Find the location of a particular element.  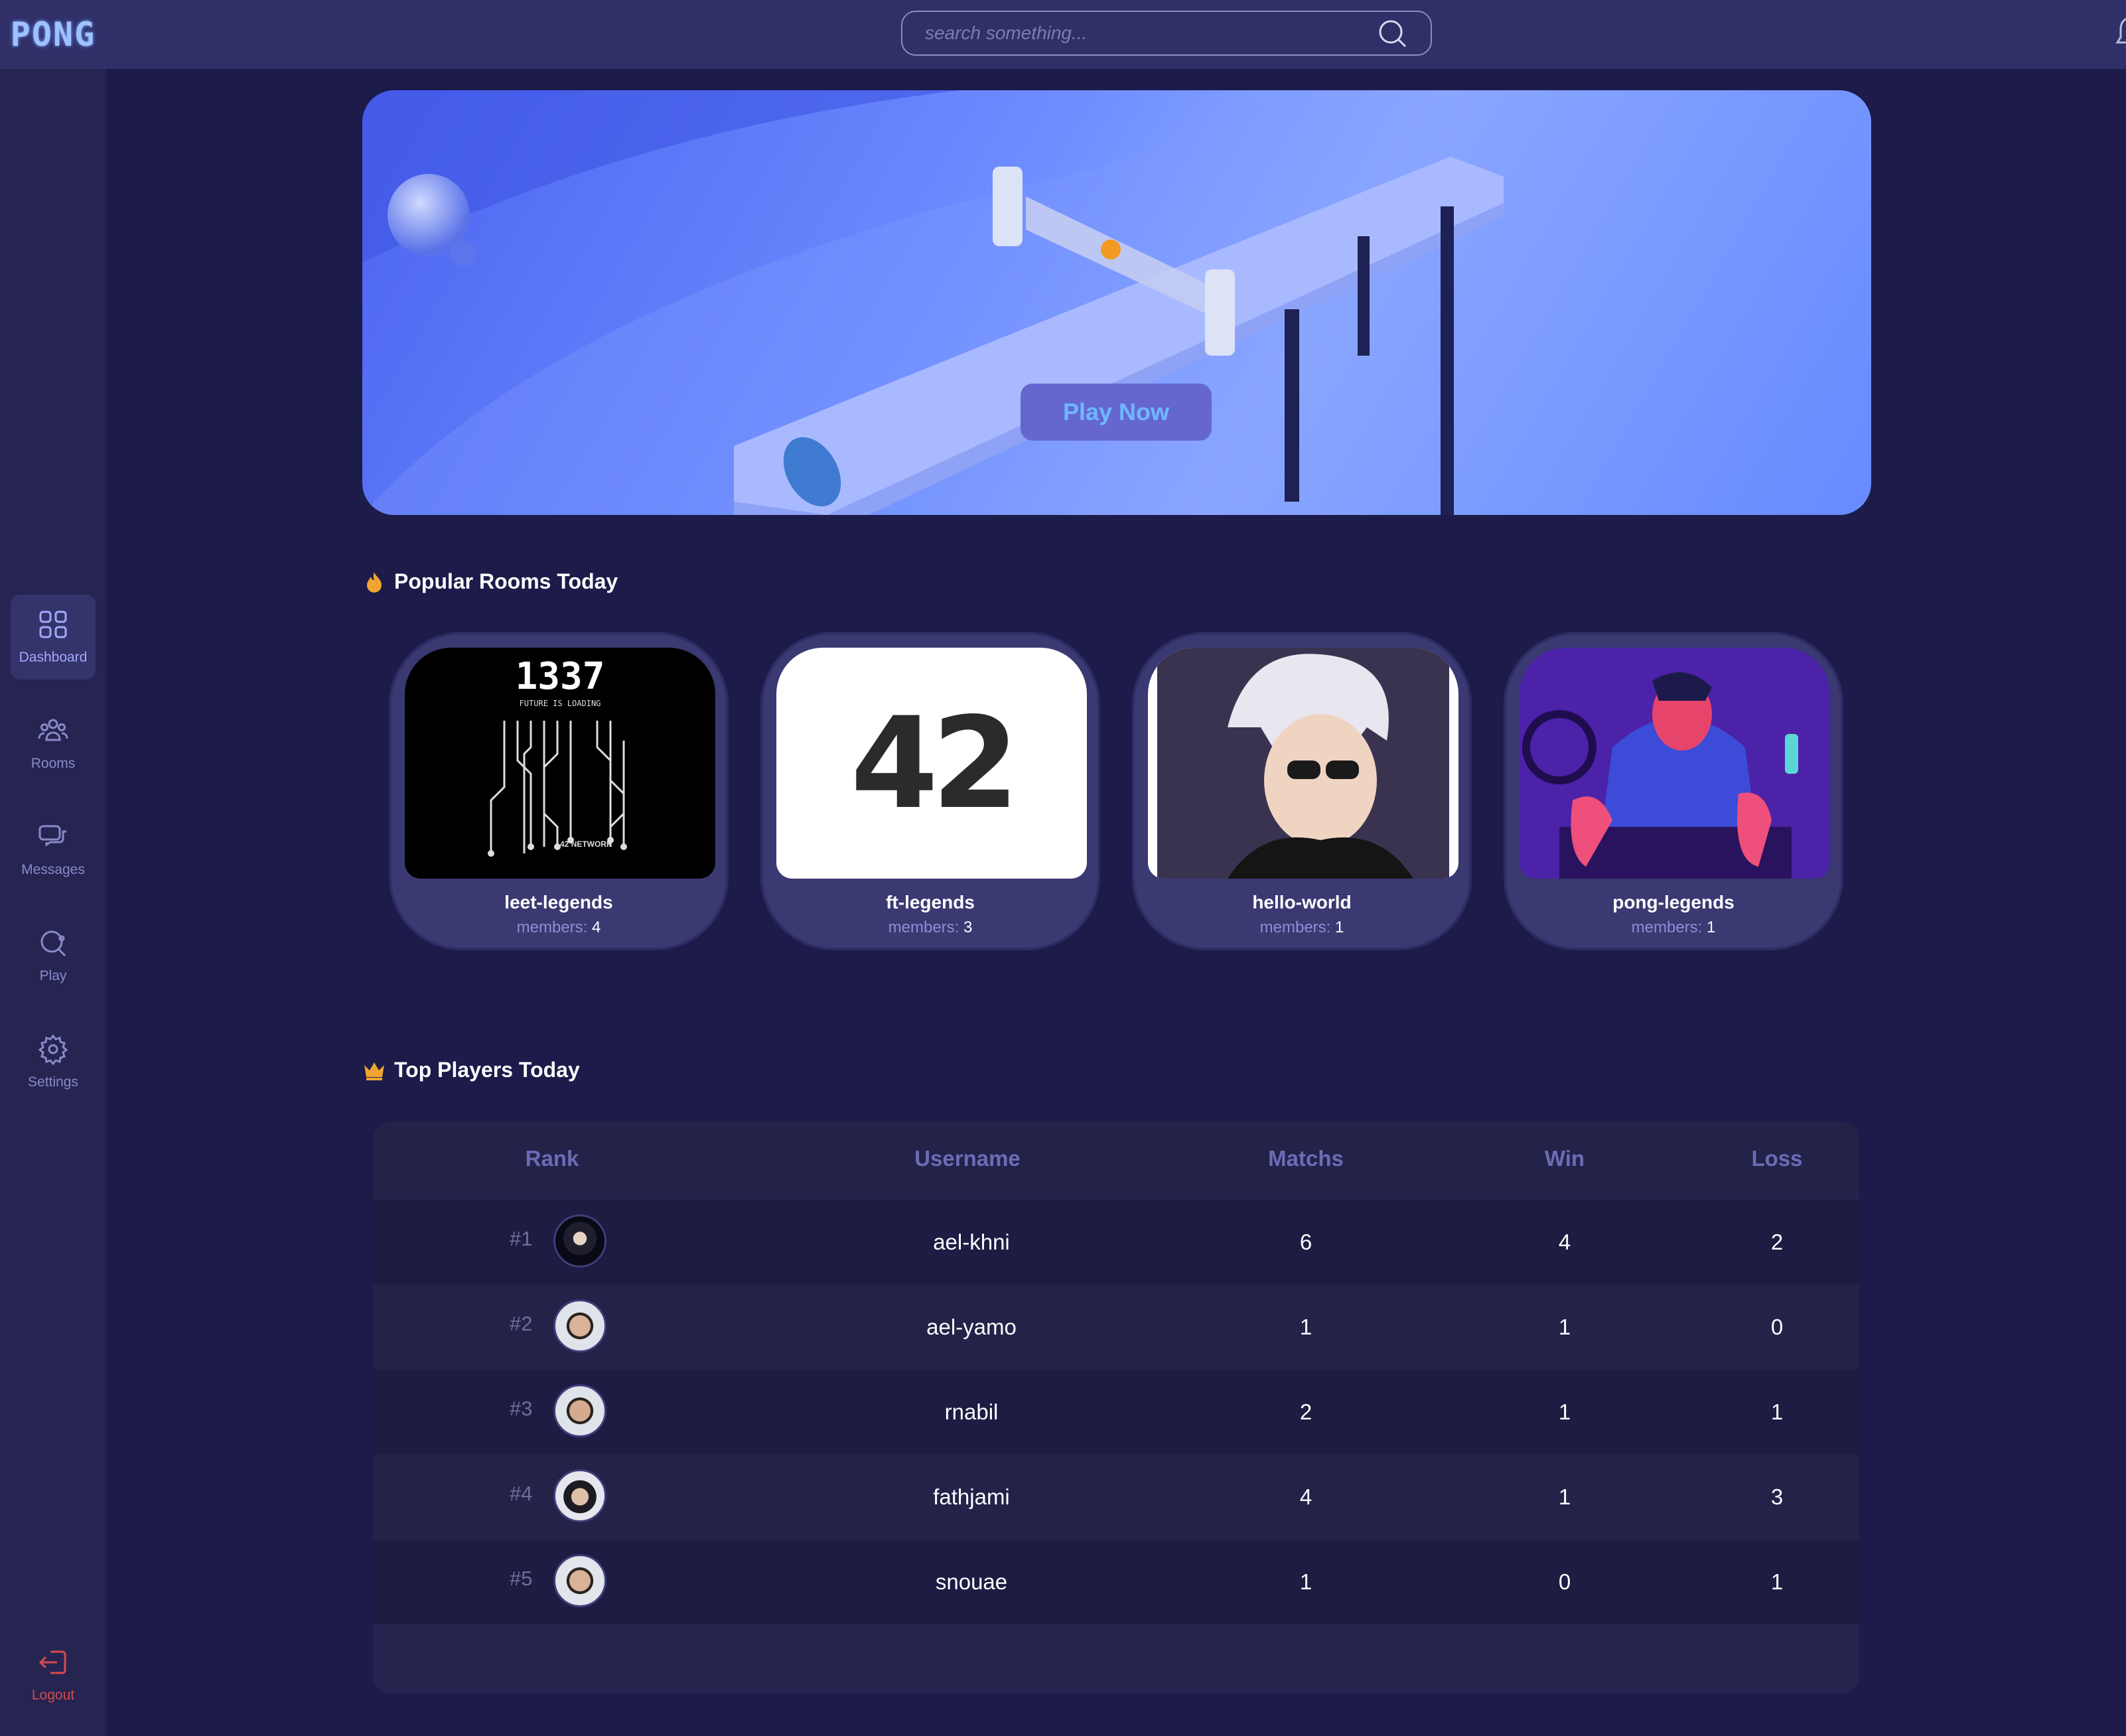

search-bar is located at coordinates (1166, 33).